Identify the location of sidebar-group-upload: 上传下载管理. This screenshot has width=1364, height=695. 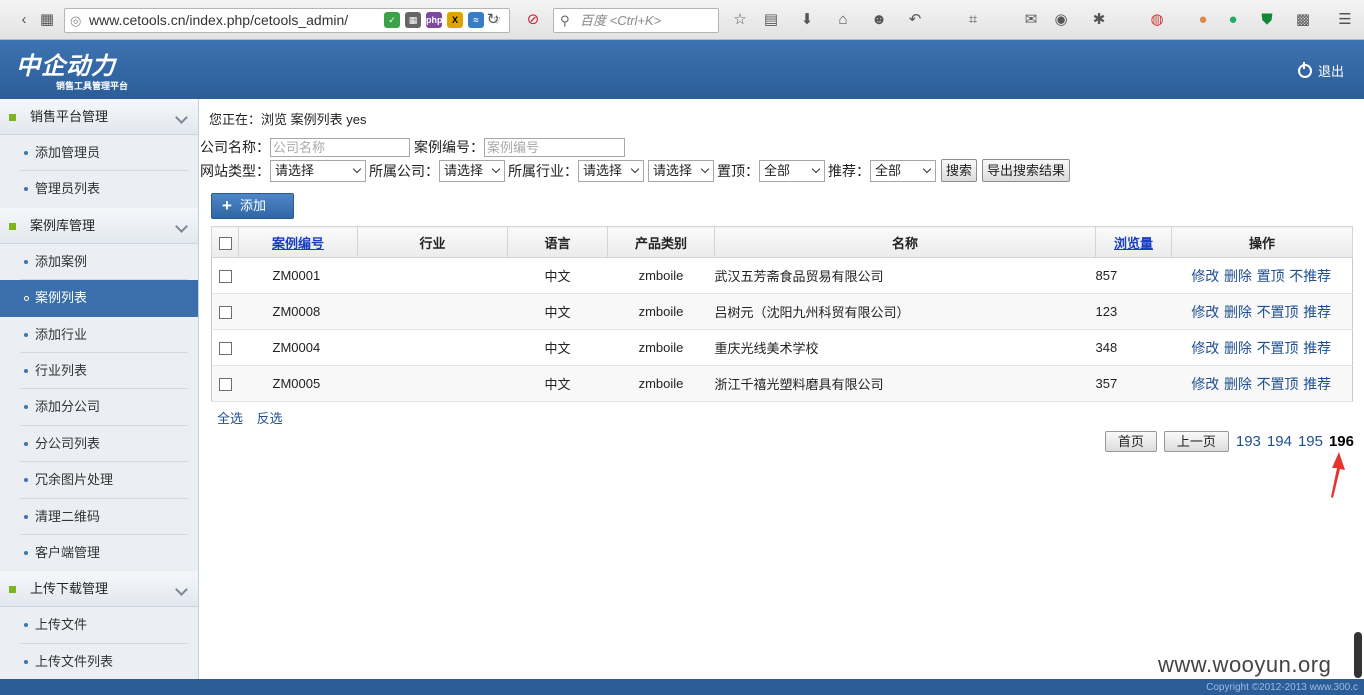
(99, 589).